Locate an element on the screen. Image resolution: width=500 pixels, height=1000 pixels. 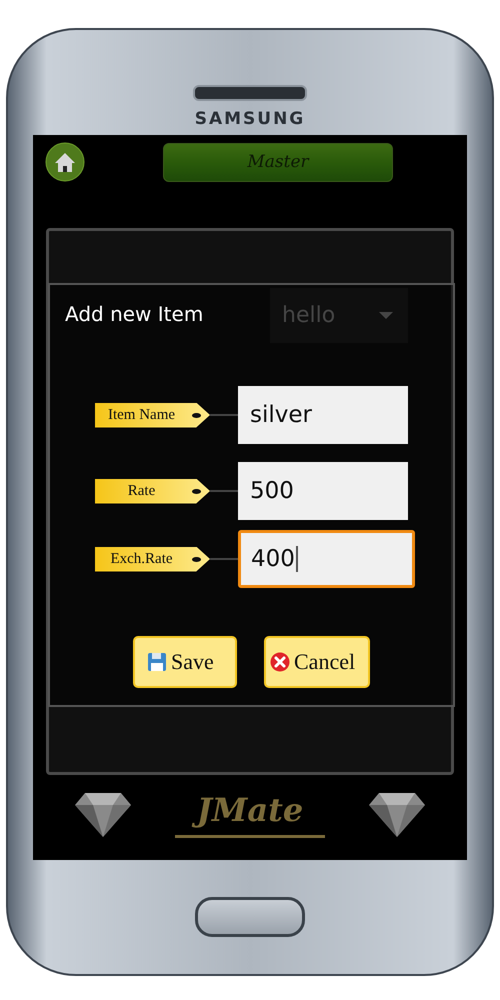
save-button: Save is located at coordinates (185, 662).